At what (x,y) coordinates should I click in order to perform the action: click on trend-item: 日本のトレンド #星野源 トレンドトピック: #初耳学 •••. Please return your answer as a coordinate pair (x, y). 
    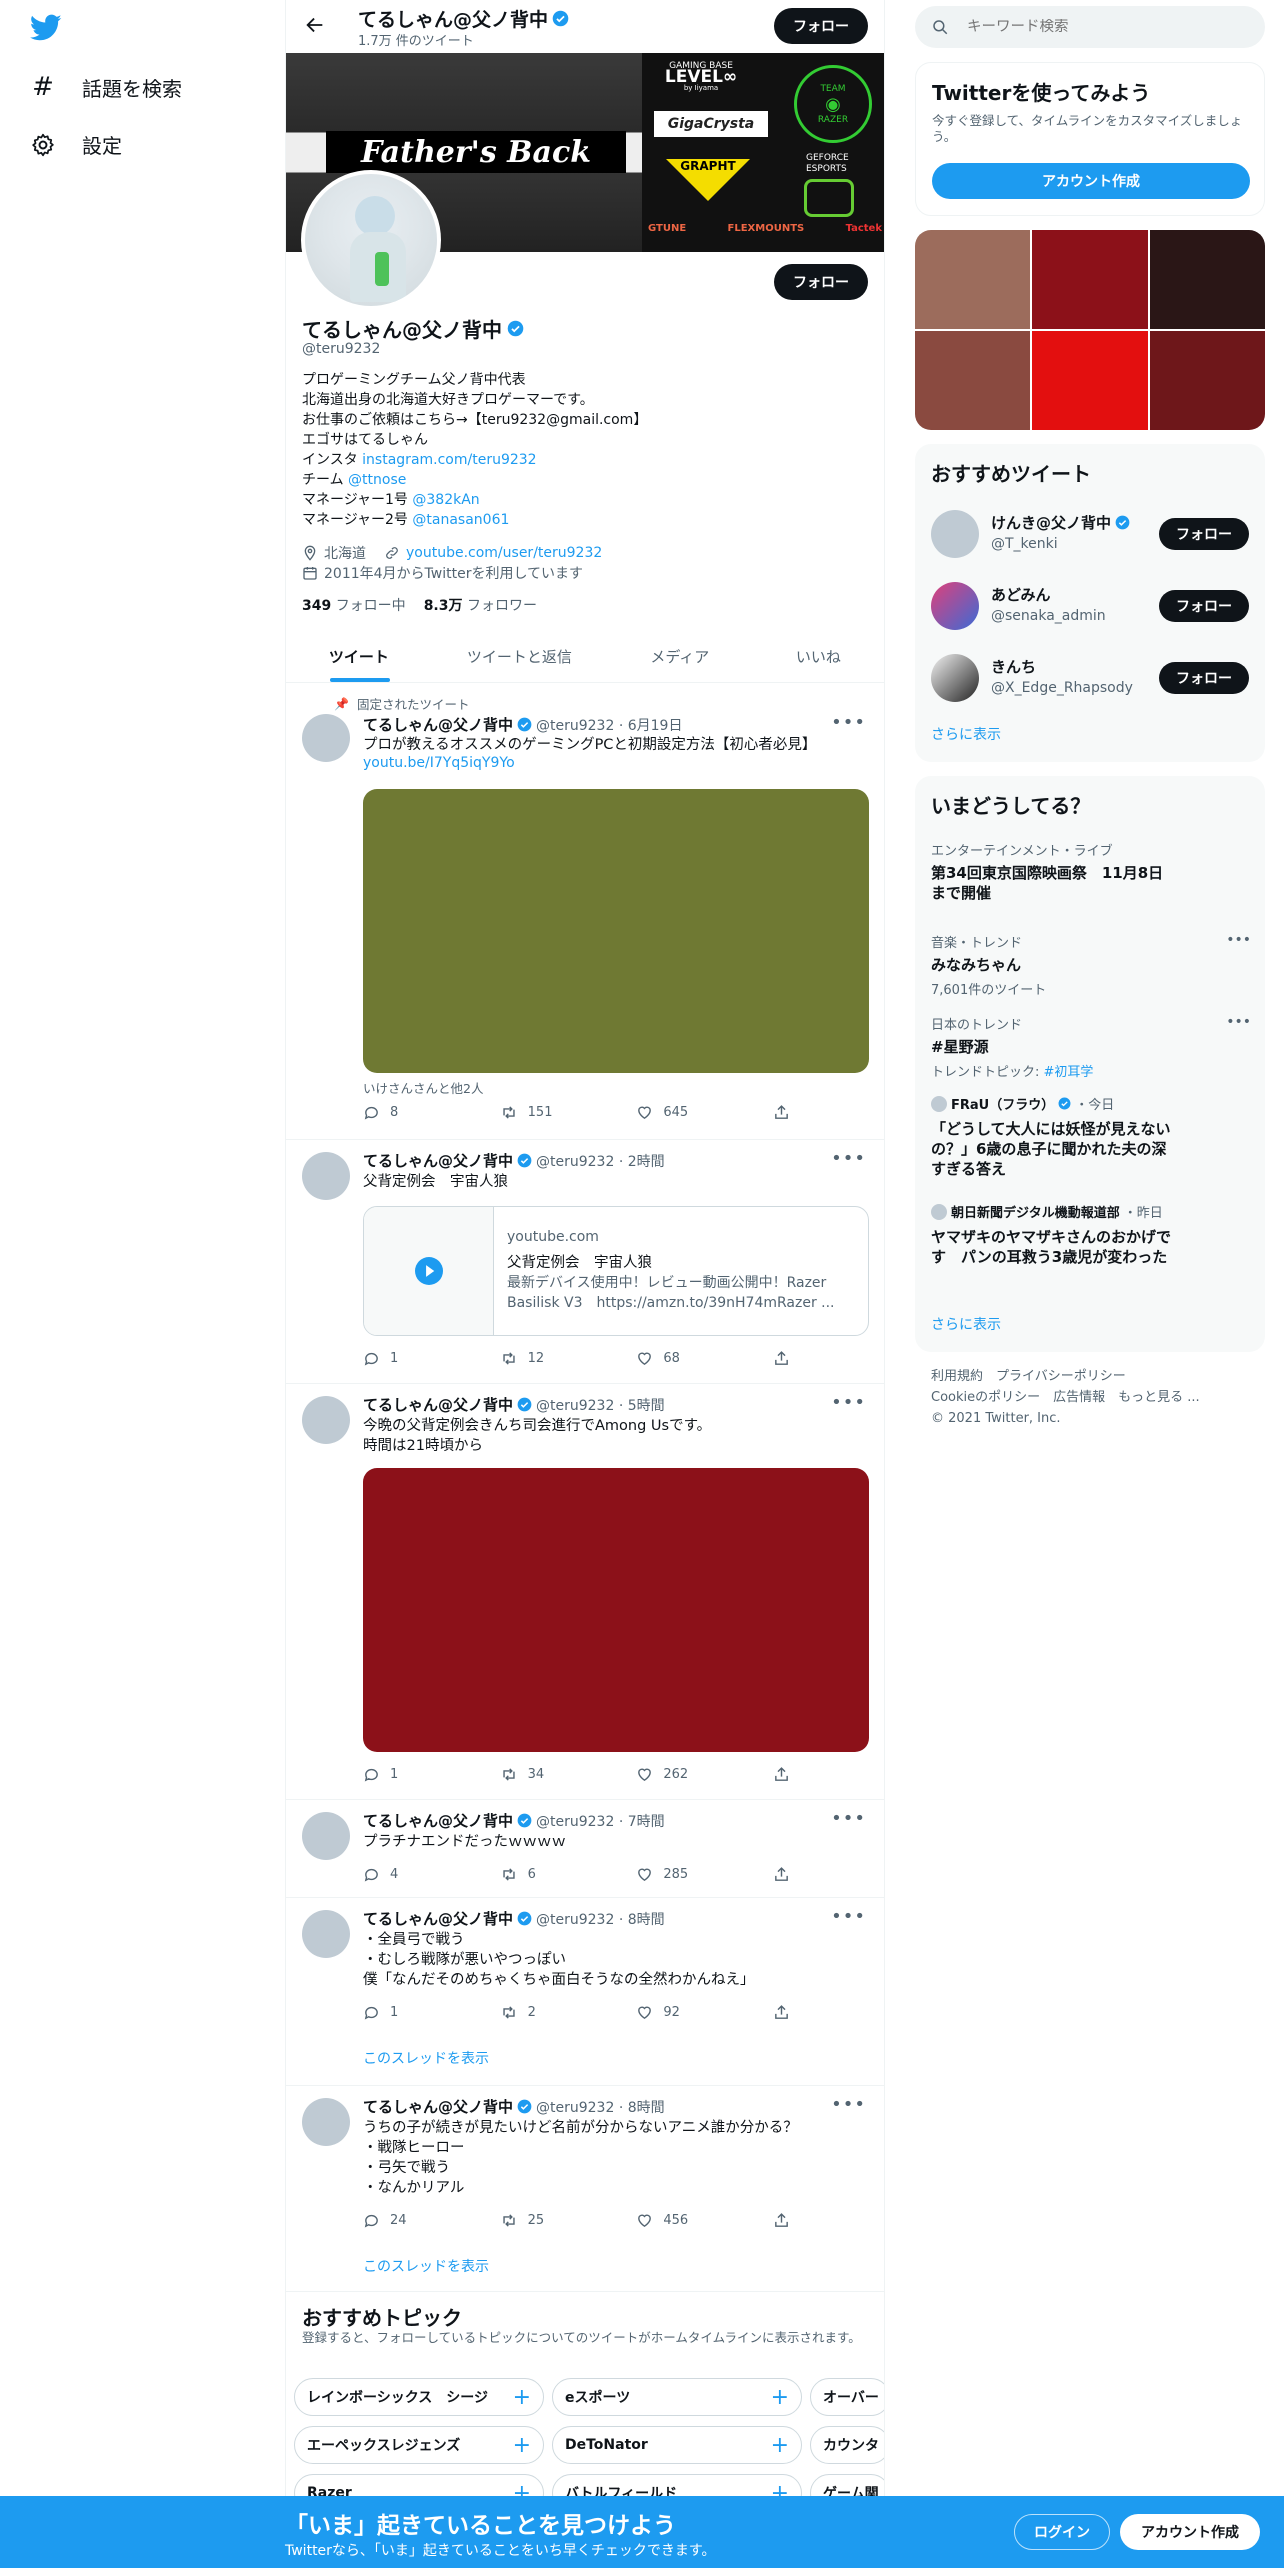
    Looking at the image, I should click on (1091, 1047).